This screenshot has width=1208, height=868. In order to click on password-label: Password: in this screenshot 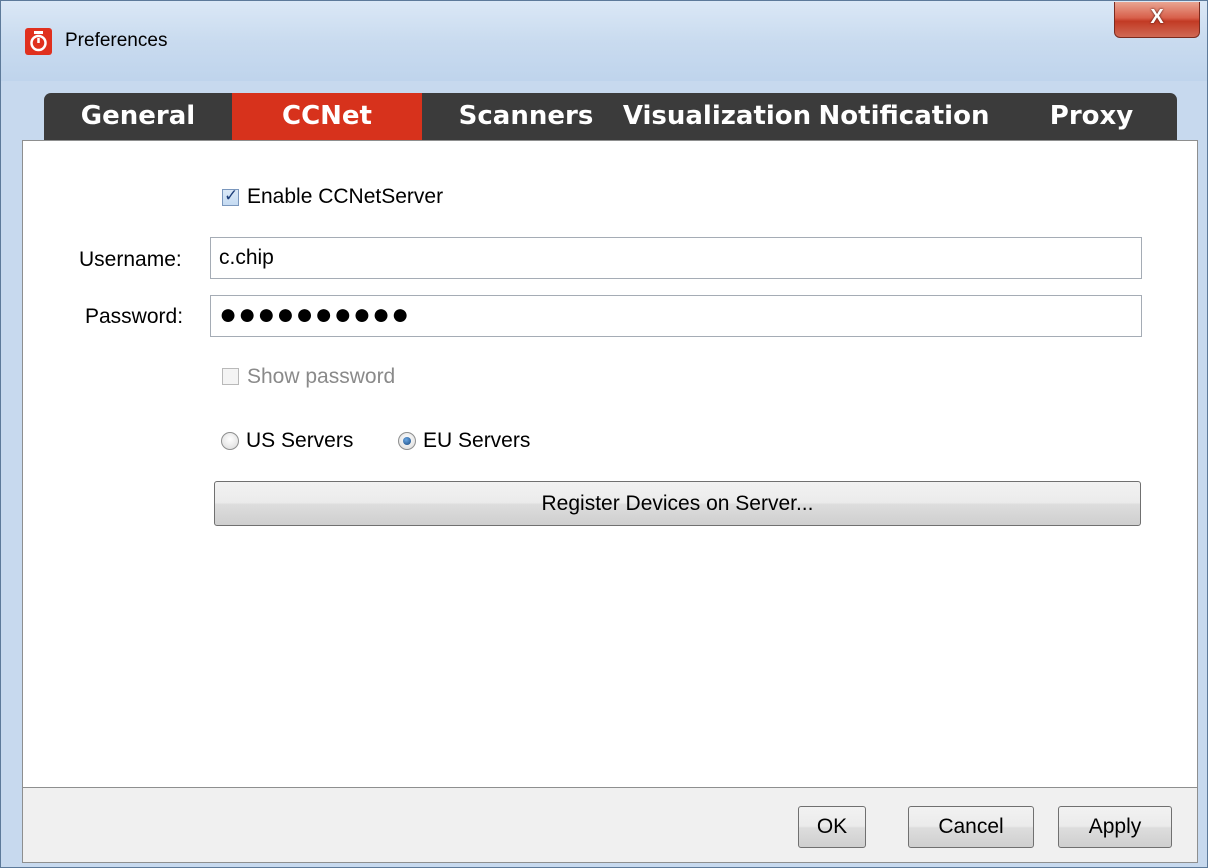, I will do `click(134, 316)`.